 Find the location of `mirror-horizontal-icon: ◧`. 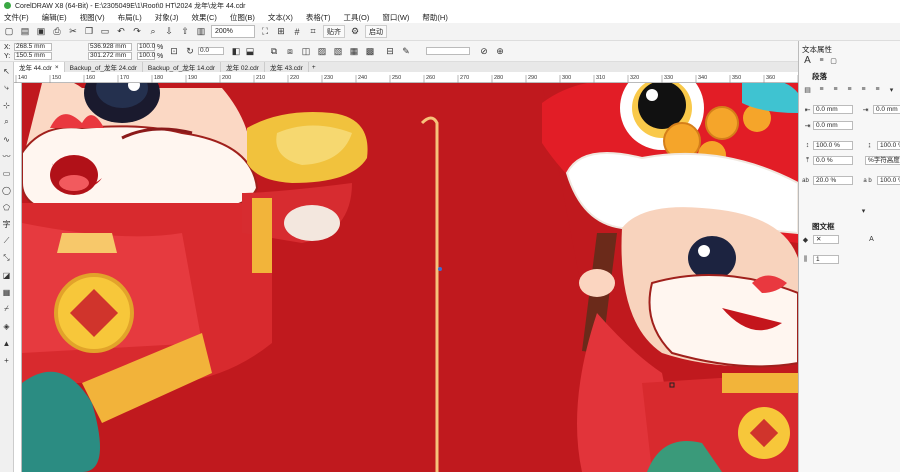

mirror-horizontal-icon: ◧ is located at coordinates (236, 51).